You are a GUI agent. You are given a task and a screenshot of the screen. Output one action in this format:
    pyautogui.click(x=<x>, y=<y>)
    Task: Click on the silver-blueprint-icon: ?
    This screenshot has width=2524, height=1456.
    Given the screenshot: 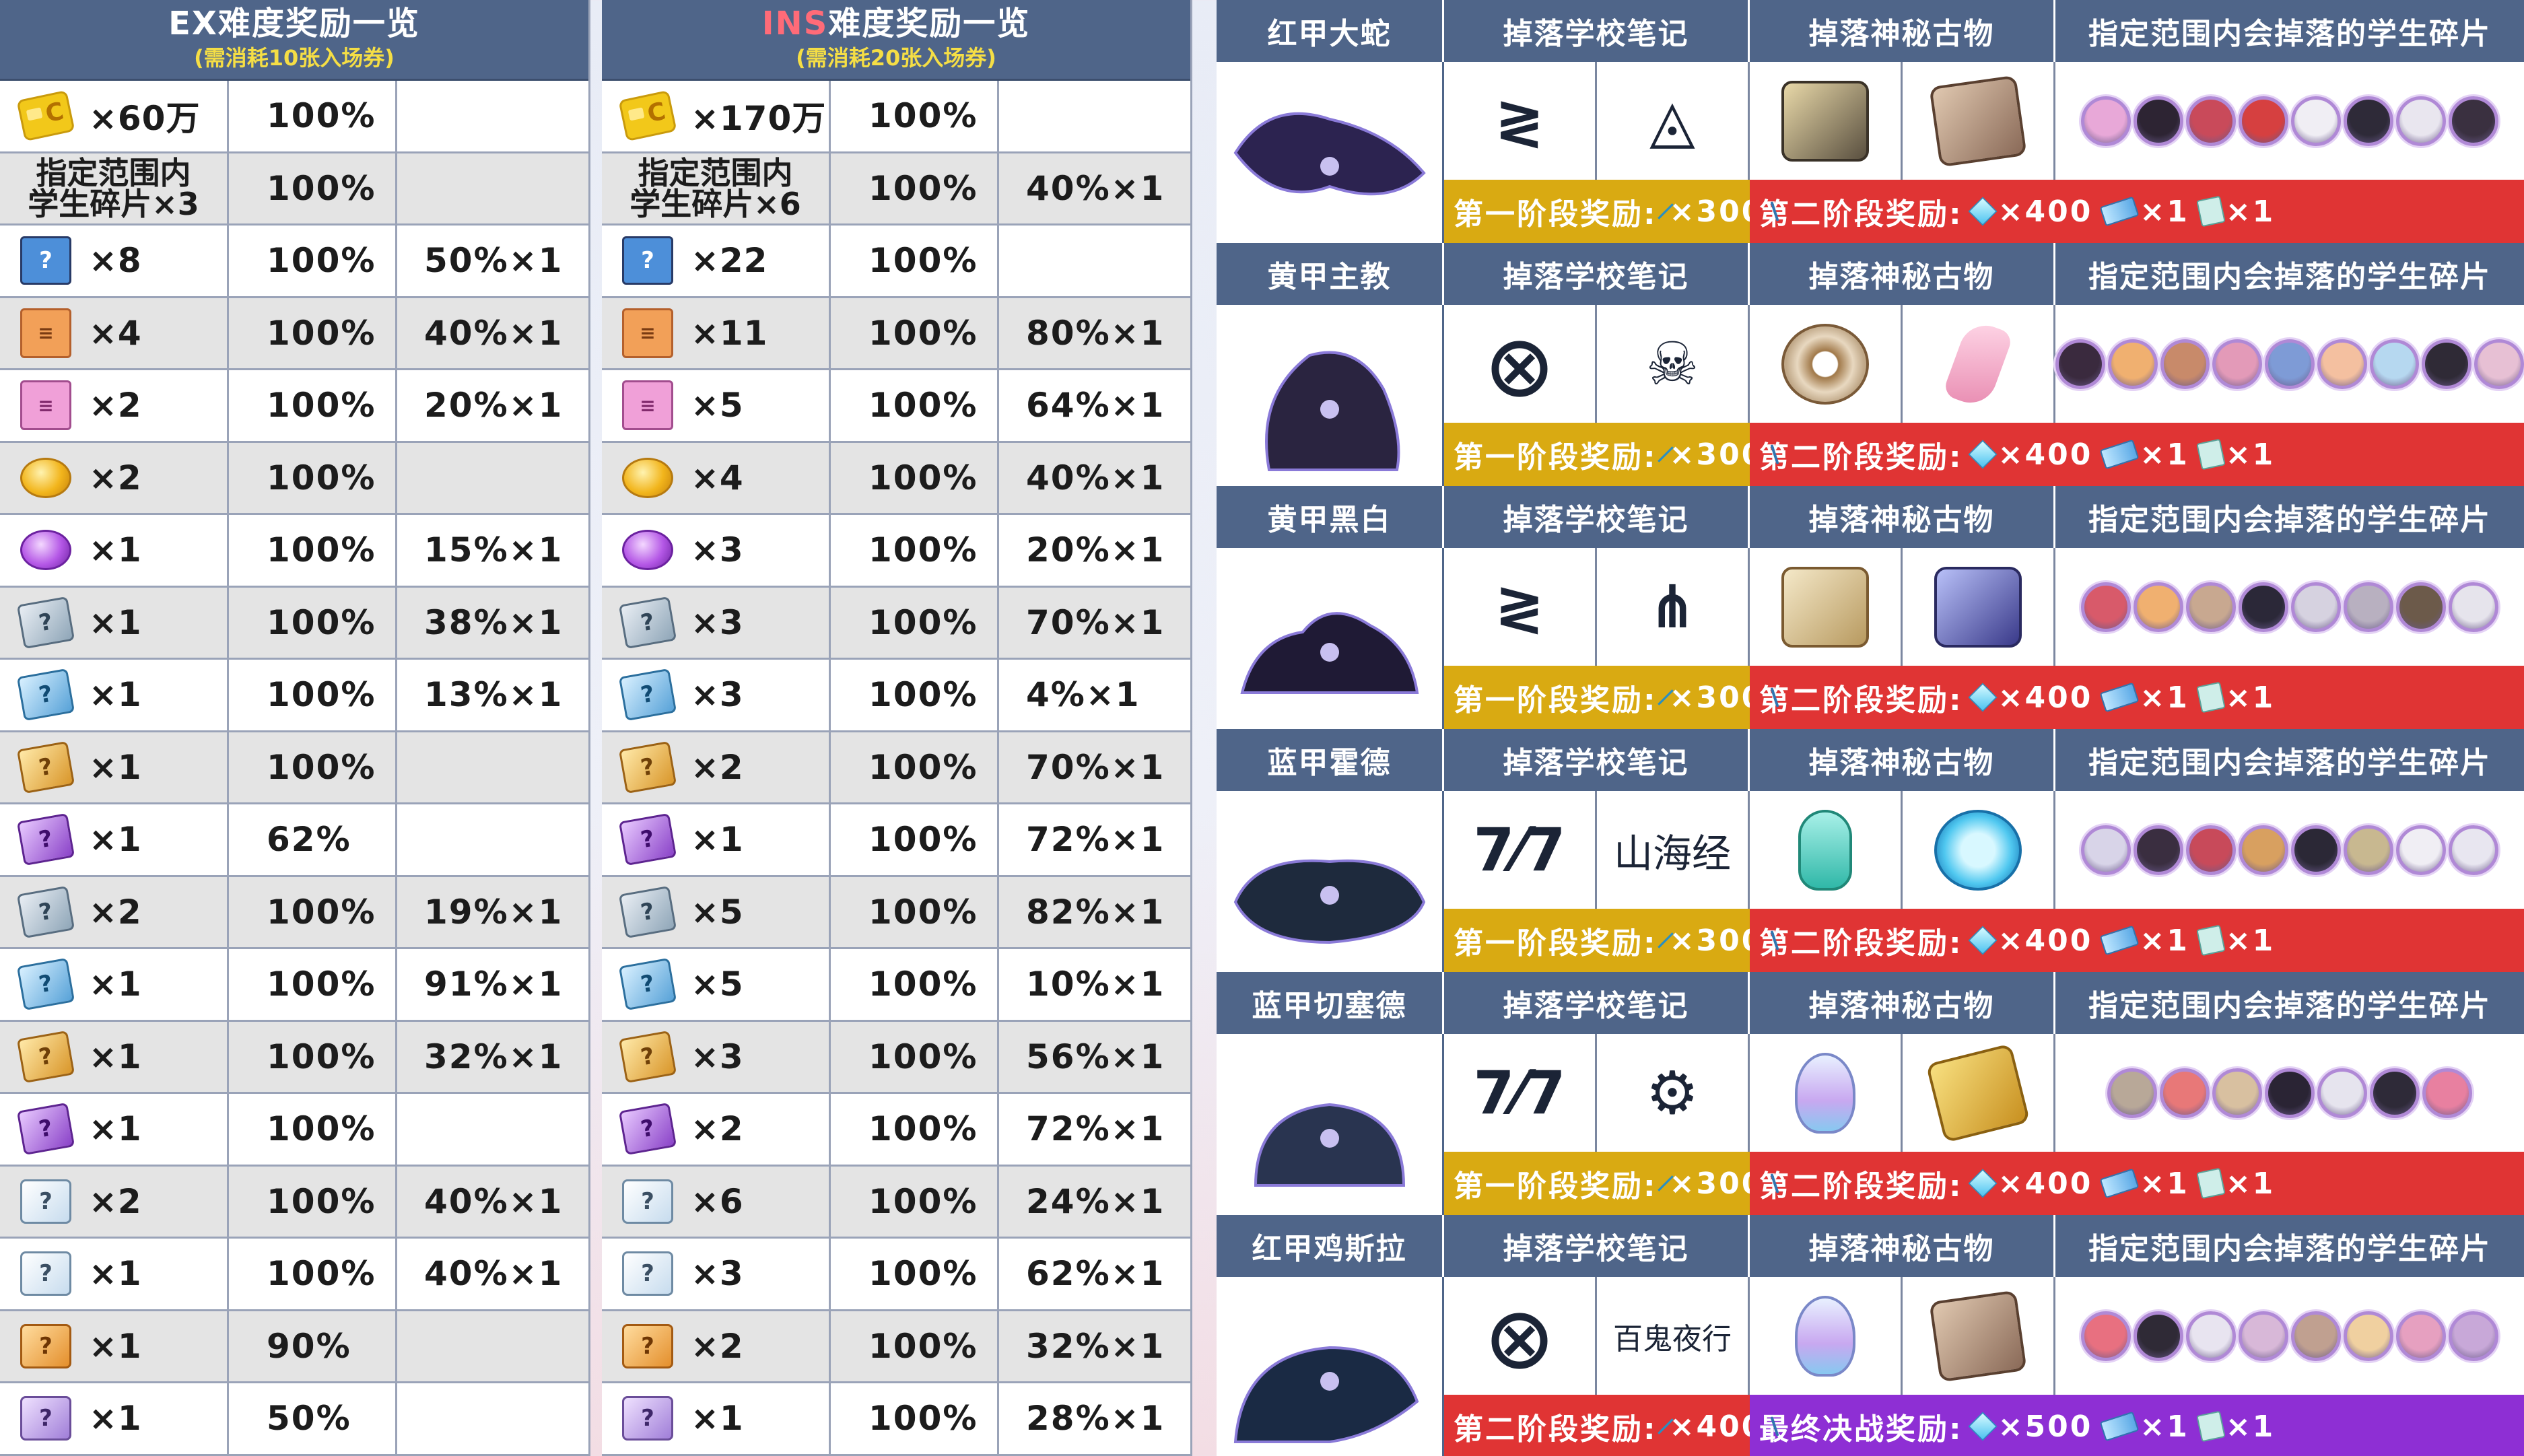 What is the action you would take?
    pyautogui.click(x=45, y=622)
    